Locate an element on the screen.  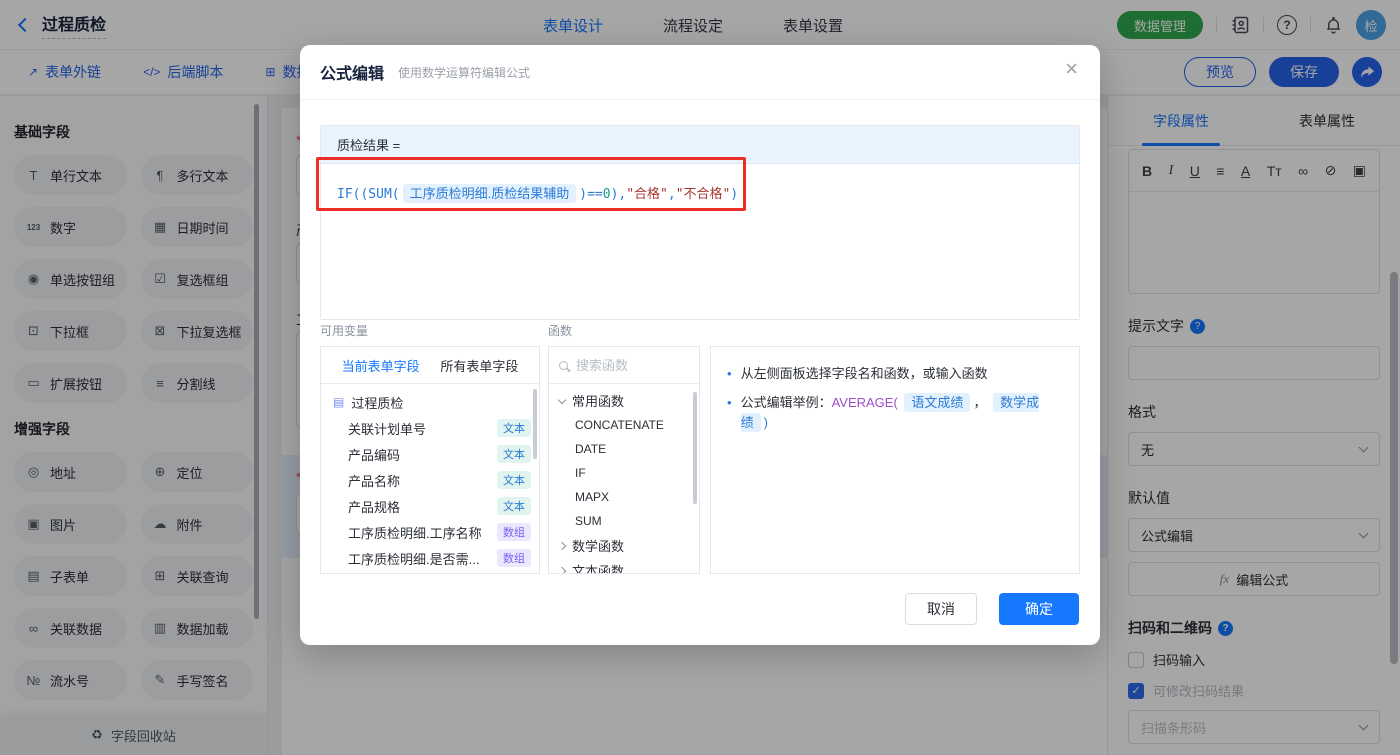
function-search is located at coordinates (624, 365).